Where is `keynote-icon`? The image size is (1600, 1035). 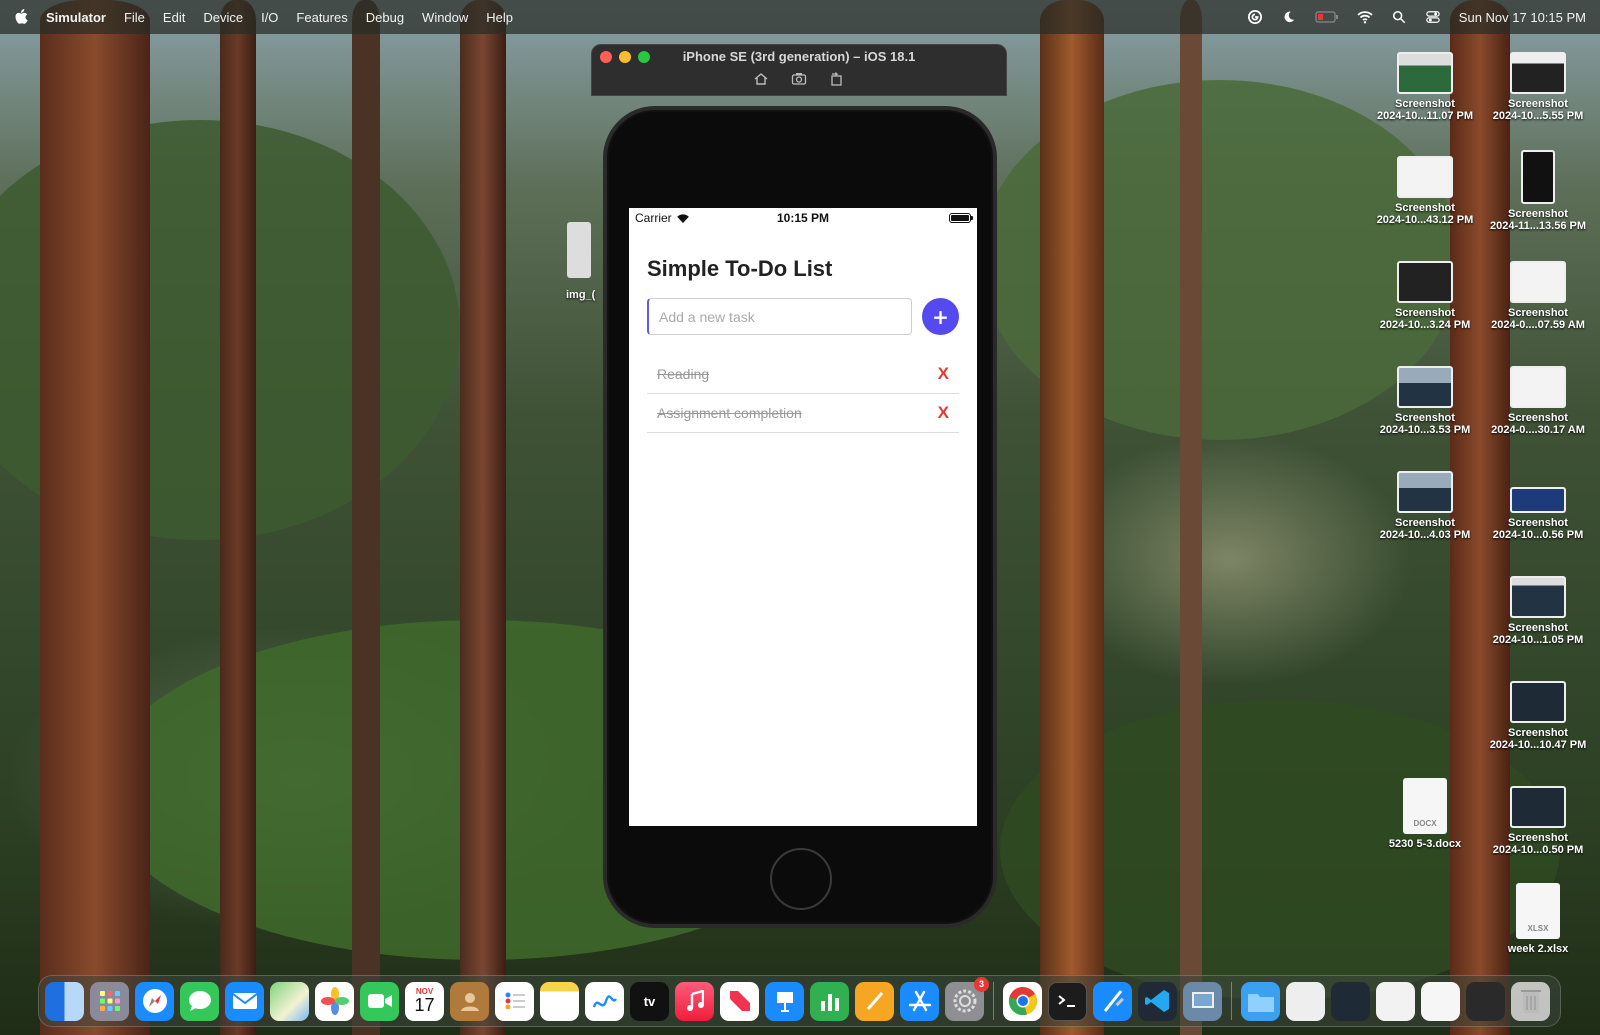
keynote-icon is located at coordinates (784, 1001).